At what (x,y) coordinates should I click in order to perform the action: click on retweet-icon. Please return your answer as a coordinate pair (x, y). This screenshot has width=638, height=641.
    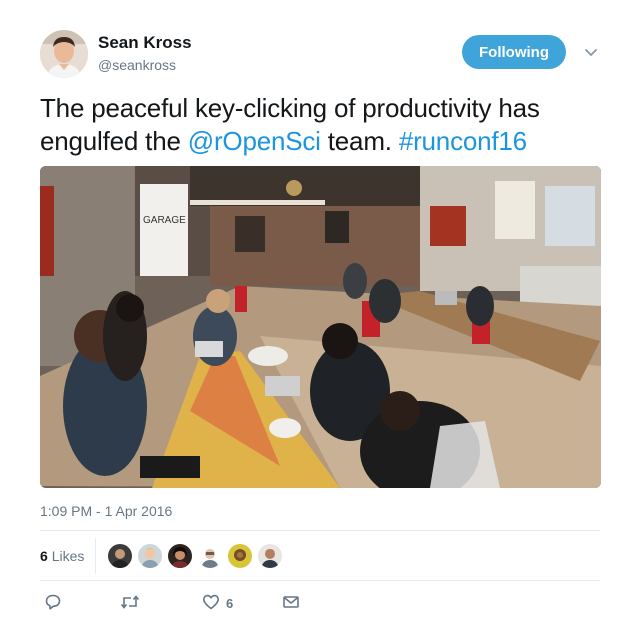
    Looking at the image, I should click on (130, 603).